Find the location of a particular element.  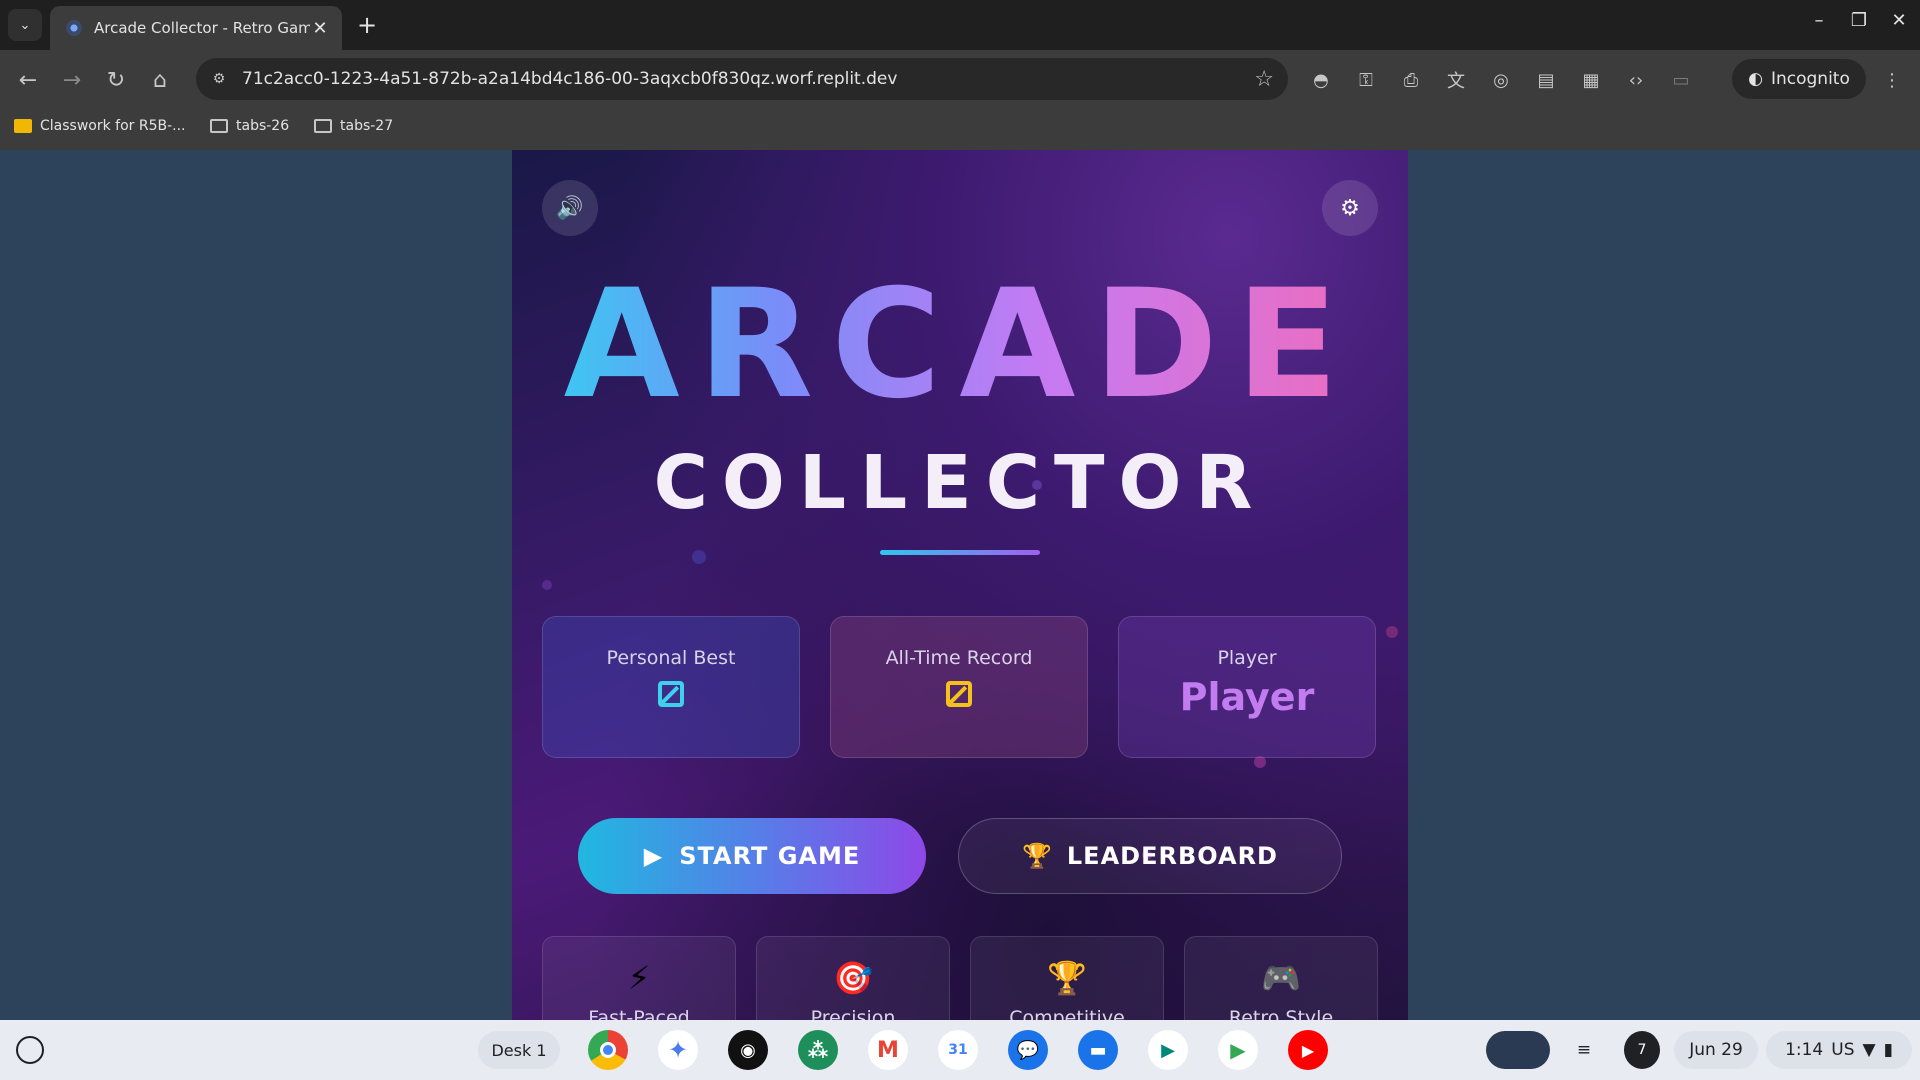

stat-card-personal-best: Personal Best is located at coordinates (671, 687).